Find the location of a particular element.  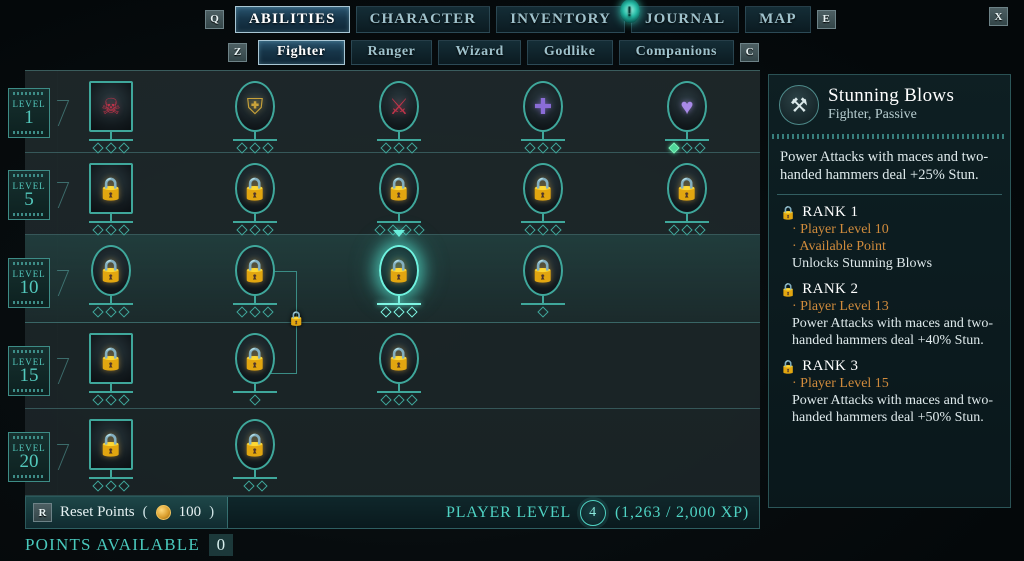

sub-tab-godlike: Godlike is located at coordinates (569, 52).